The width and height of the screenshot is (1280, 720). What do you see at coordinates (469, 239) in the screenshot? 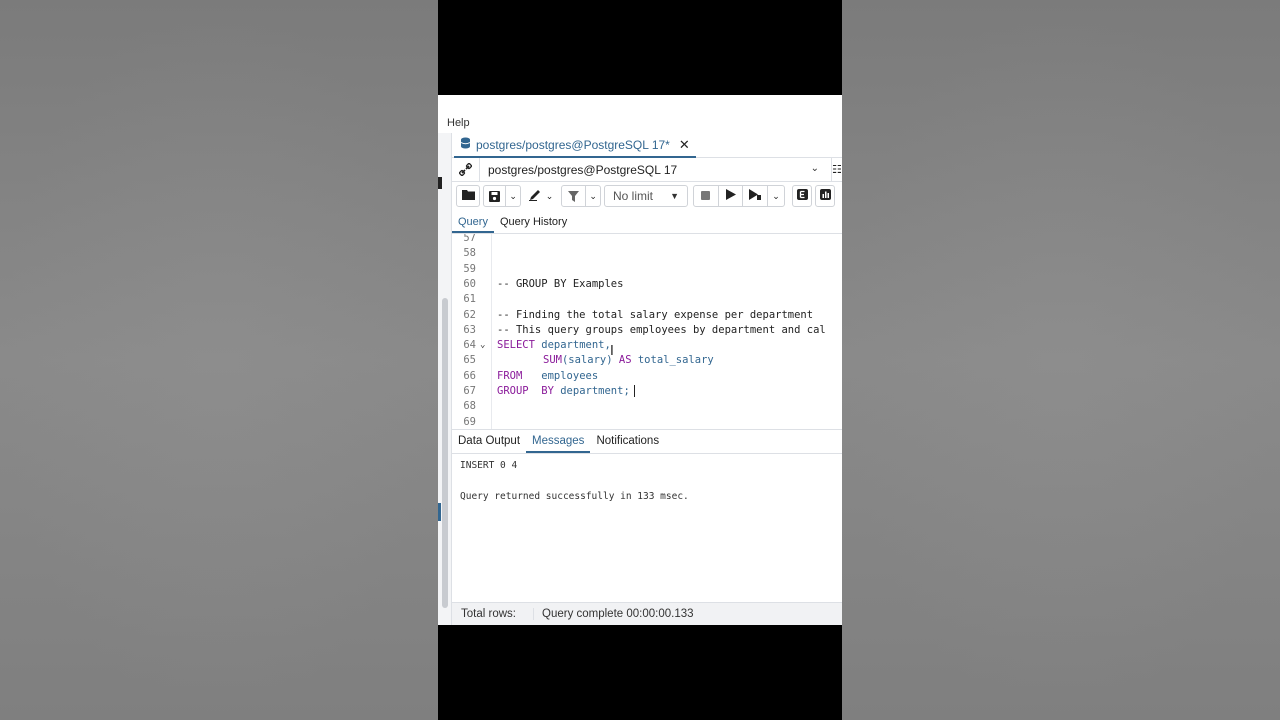
I see `editor-line: 57` at bounding box center [469, 239].